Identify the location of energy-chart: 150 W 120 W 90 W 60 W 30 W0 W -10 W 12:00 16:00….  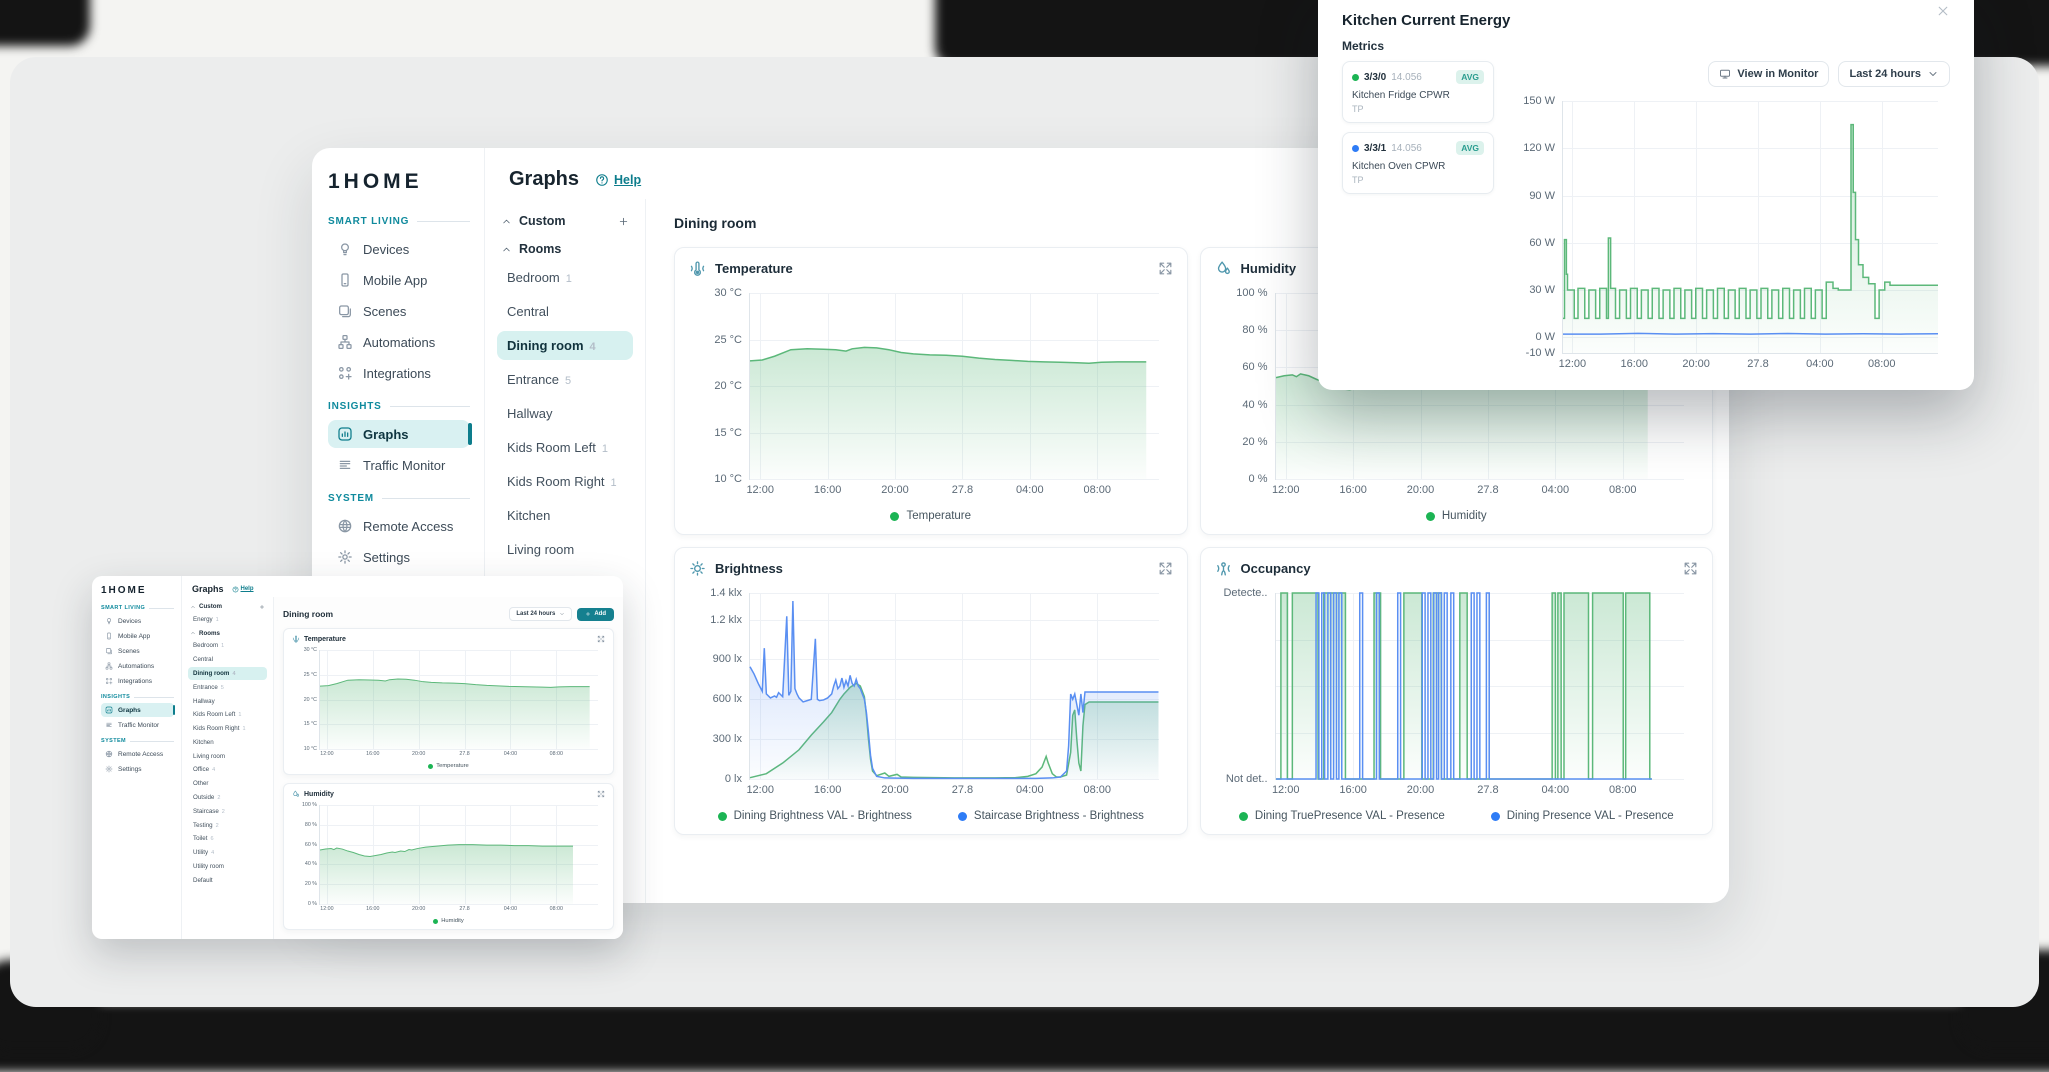
(1731, 232).